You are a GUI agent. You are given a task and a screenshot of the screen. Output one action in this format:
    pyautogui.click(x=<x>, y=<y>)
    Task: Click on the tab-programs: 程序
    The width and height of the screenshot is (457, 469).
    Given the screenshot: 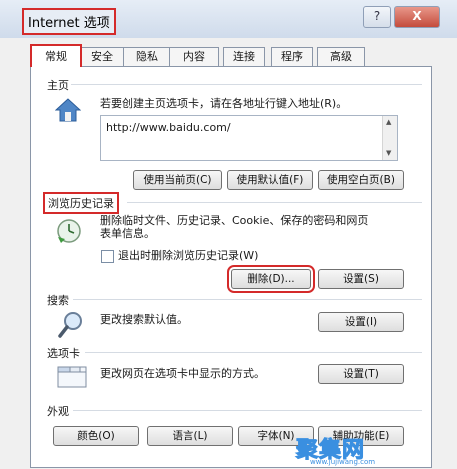 What is the action you would take?
    pyautogui.click(x=292, y=56)
    